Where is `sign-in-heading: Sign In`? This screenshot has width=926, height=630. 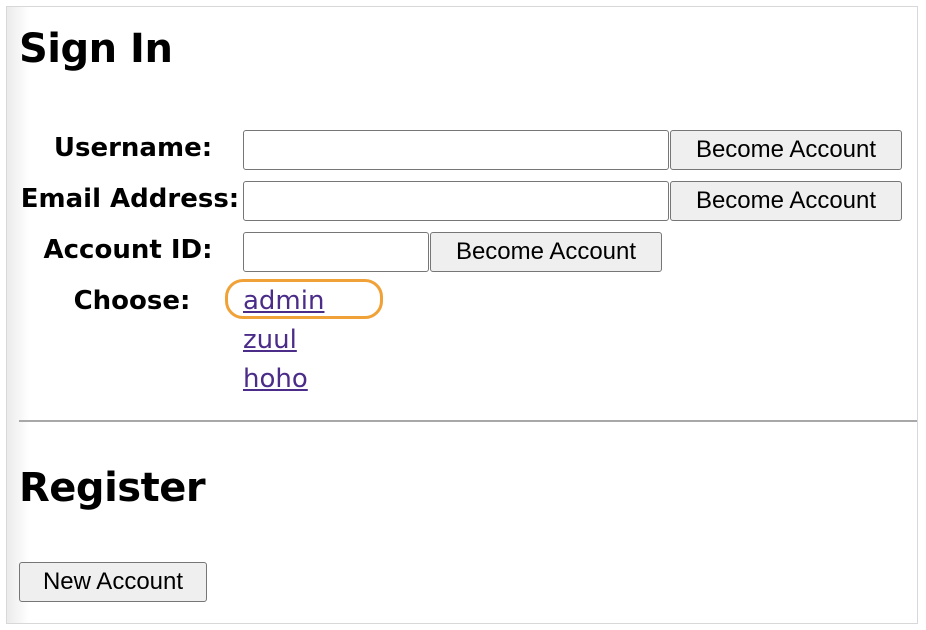
sign-in-heading: Sign In is located at coordinates (96, 49).